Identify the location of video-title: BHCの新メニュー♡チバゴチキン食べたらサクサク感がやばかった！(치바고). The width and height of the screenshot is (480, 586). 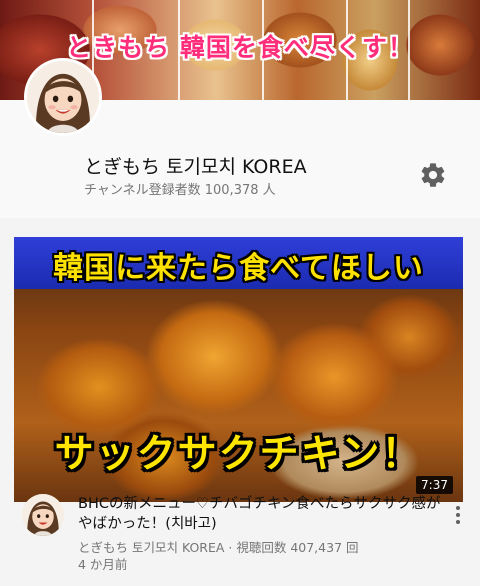
(260, 514).